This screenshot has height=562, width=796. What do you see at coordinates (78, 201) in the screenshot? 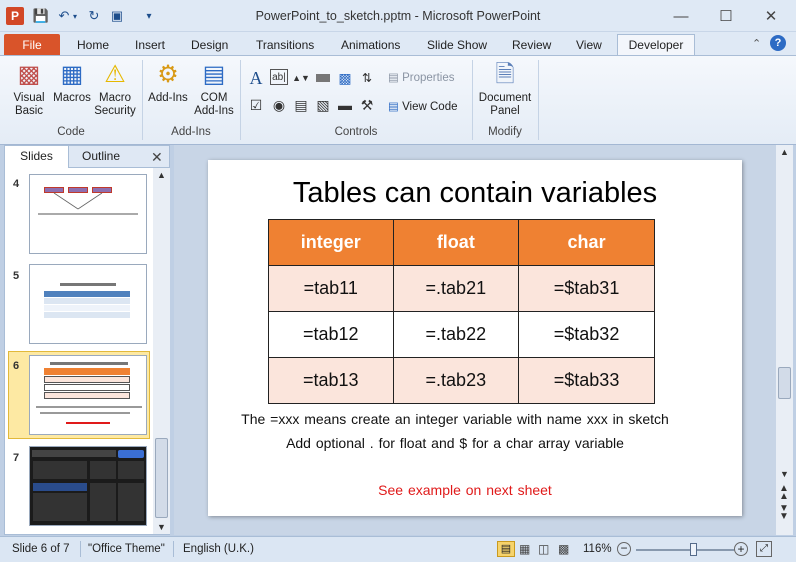
I see `thumb-connector-lines` at bounding box center [78, 201].